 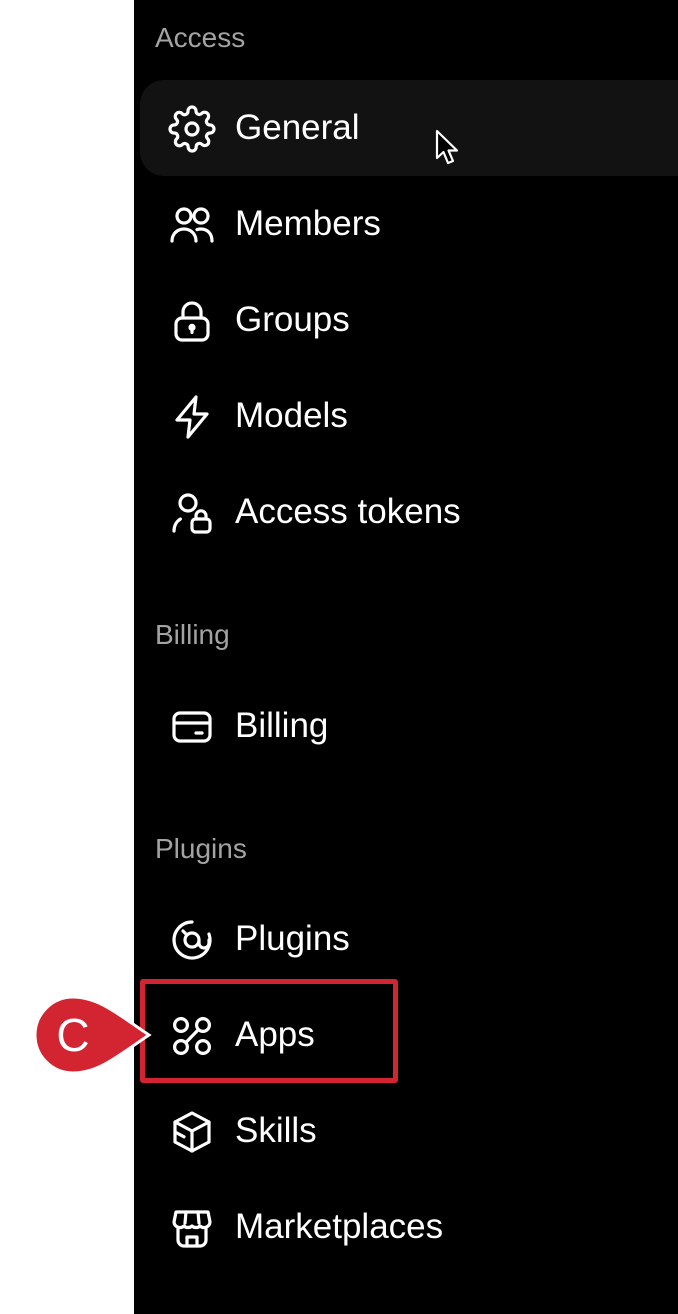 What do you see at coordinates (192, 225) in the screenshot?
I see `users-icon` at bounding box center [192, 225].